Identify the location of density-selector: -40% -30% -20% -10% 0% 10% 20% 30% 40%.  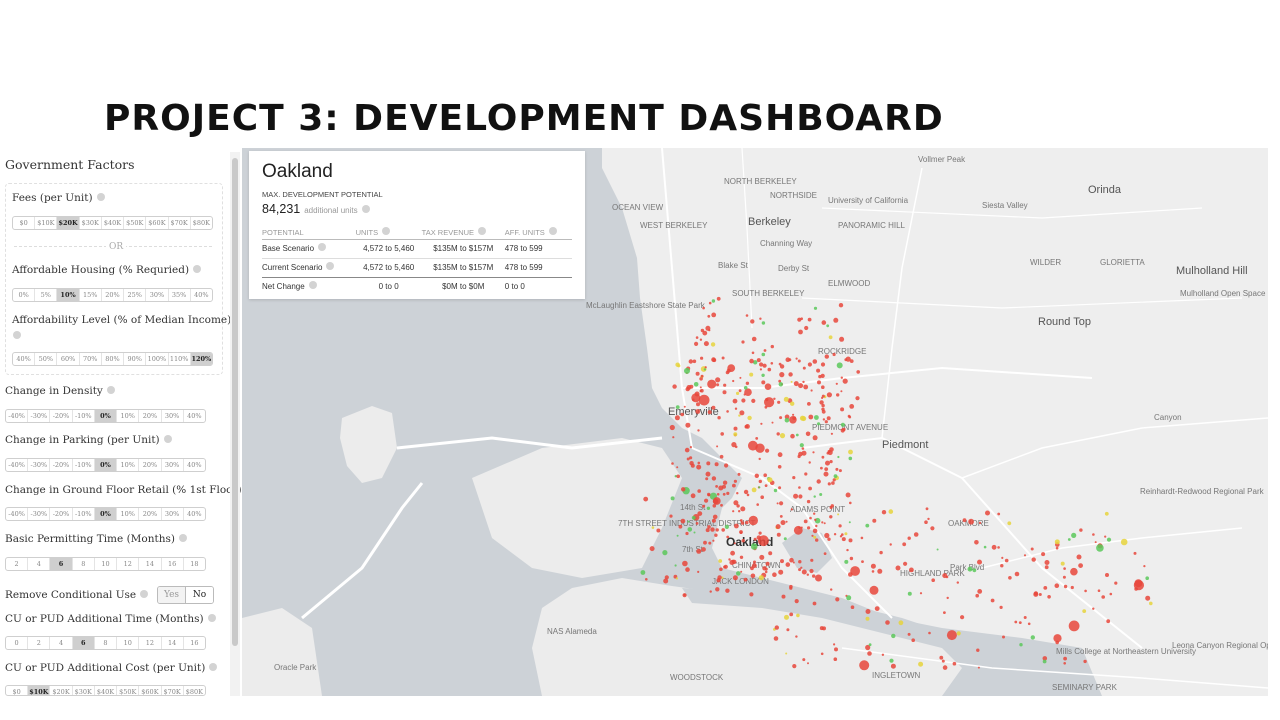
(105, 416).